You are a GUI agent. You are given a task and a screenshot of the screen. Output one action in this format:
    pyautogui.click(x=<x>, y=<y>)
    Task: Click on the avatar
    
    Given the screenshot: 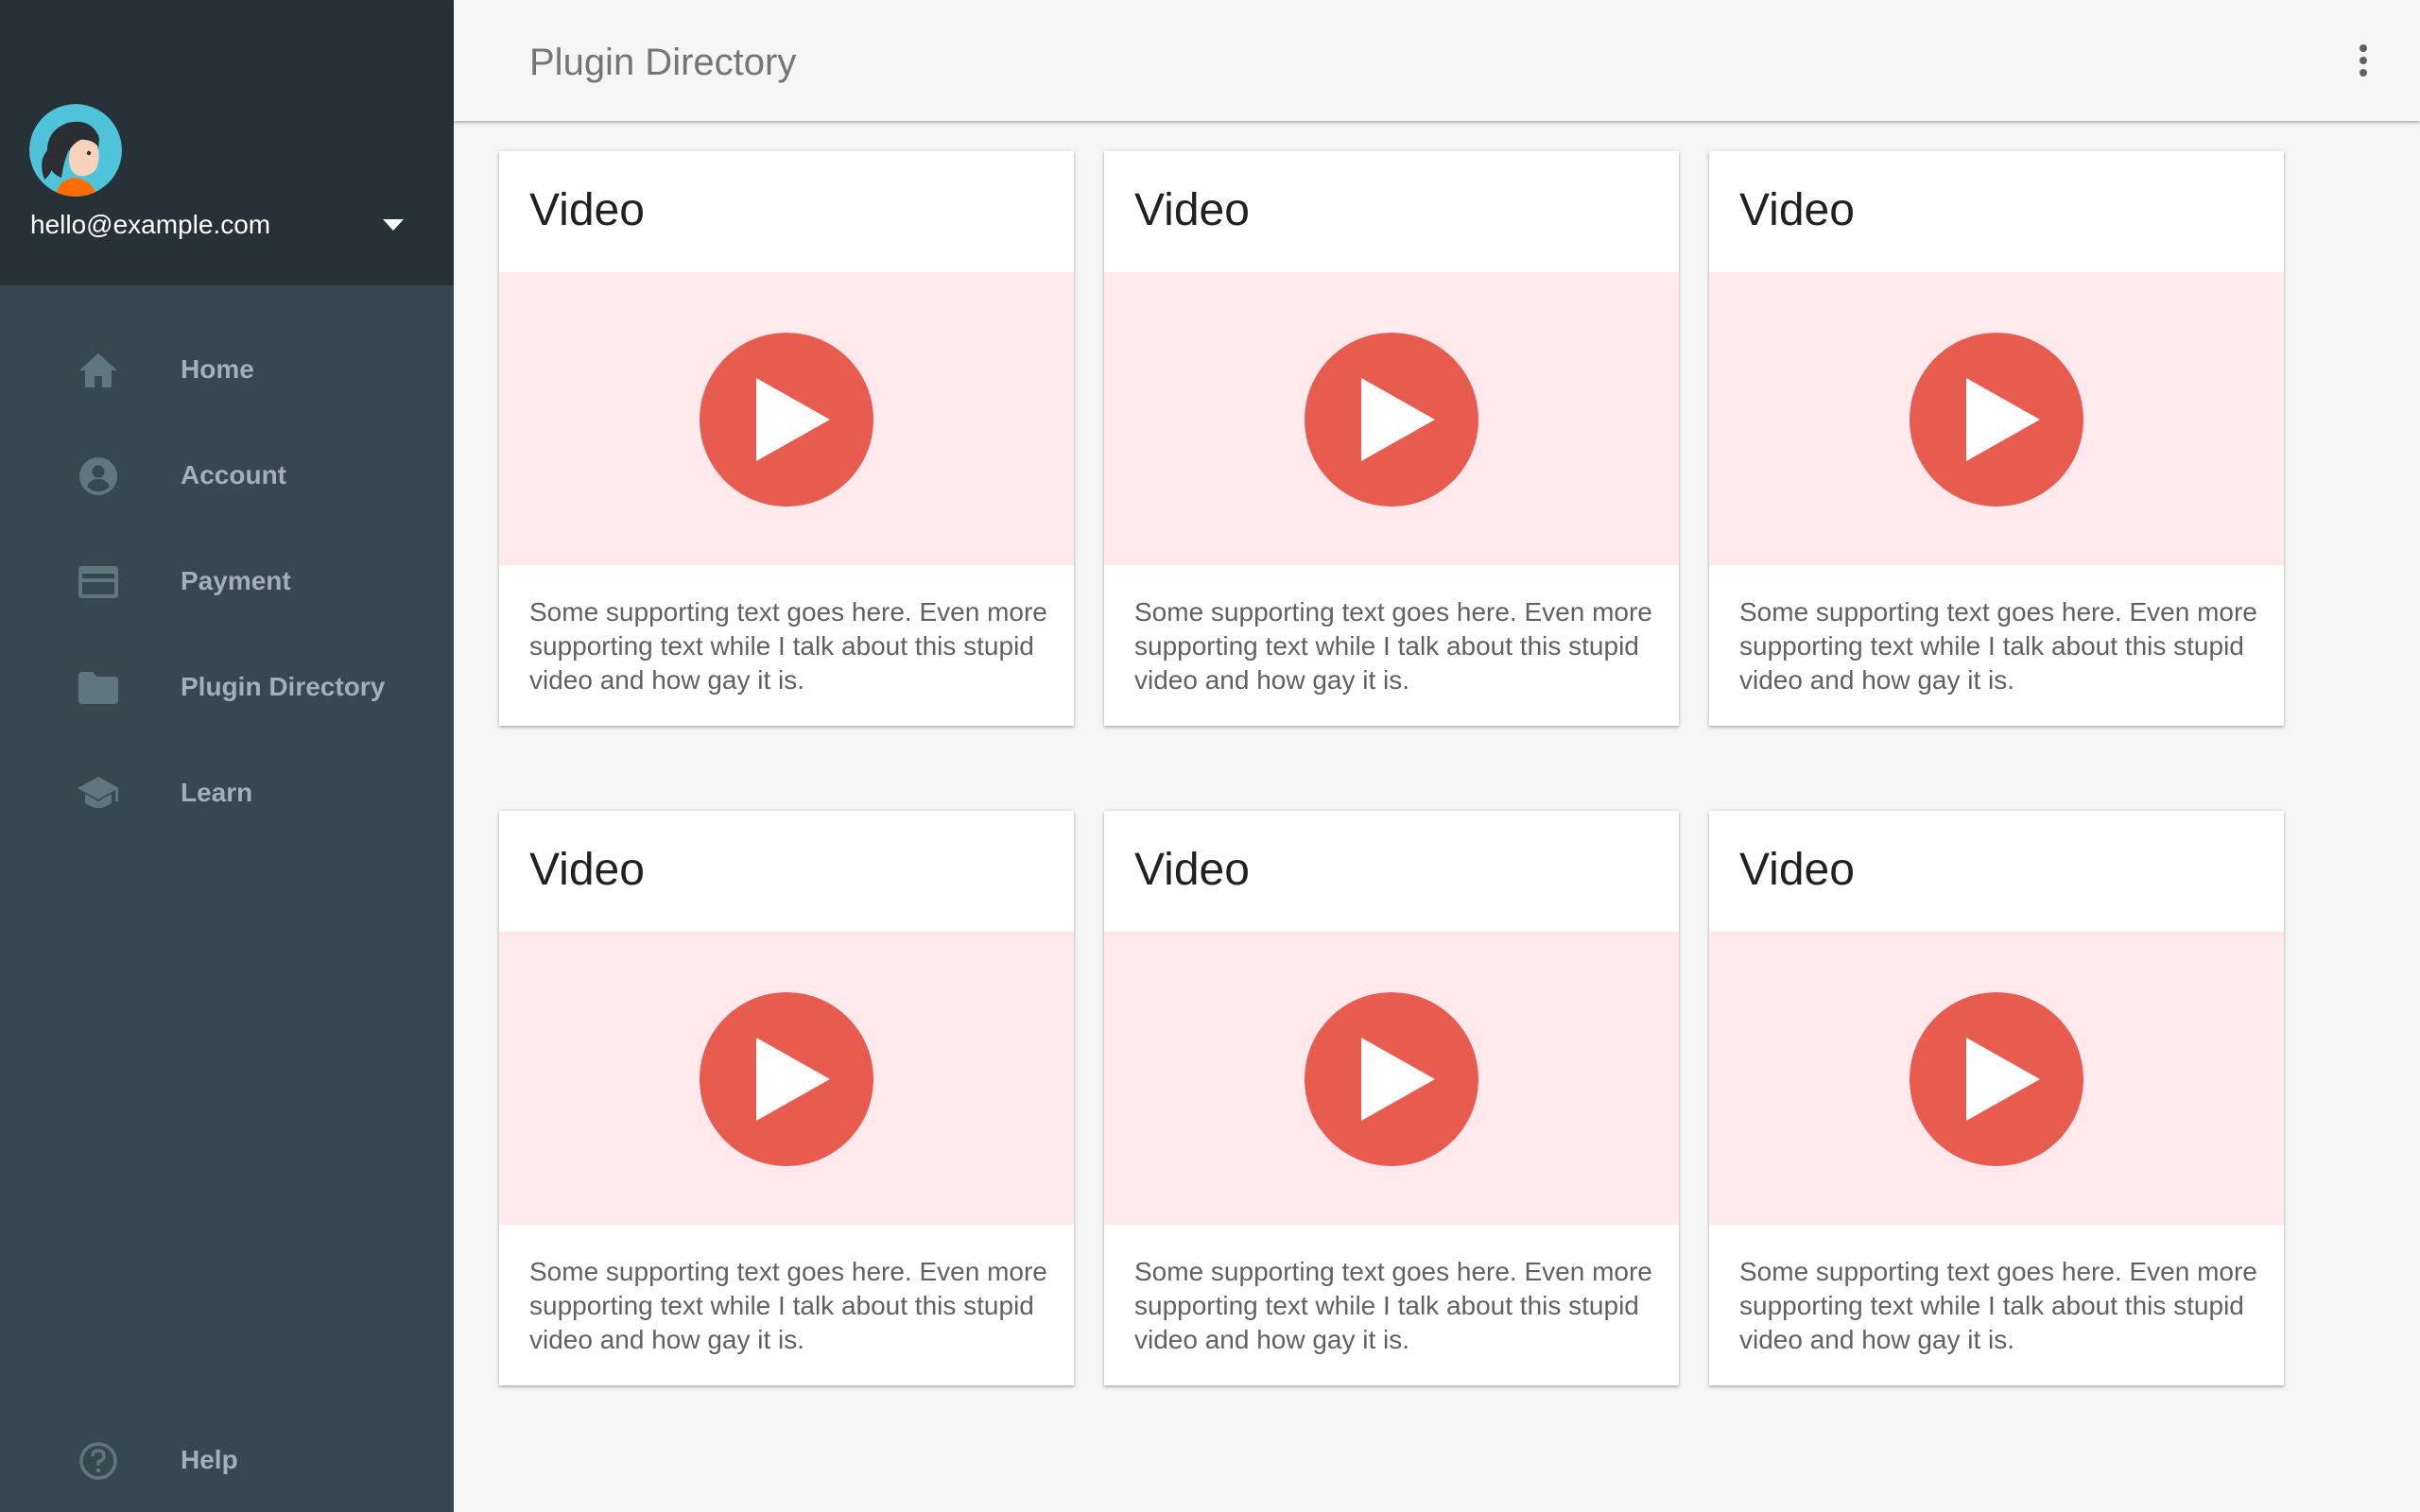 What is the action you would take?
    pyautogui.click(x=75, y=150)
    